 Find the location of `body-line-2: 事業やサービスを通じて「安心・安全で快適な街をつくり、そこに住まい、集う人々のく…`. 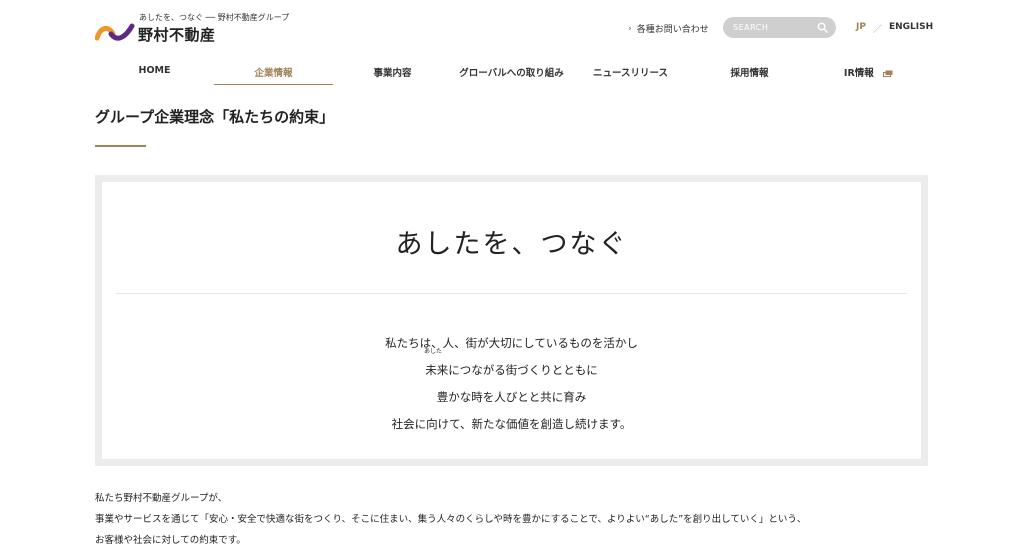

body-line-2: 事業やサービスを通じて「安心・安全で快適な街をつくり、そこに住まい、集う人々のく… is located at coordinates (451, 519).